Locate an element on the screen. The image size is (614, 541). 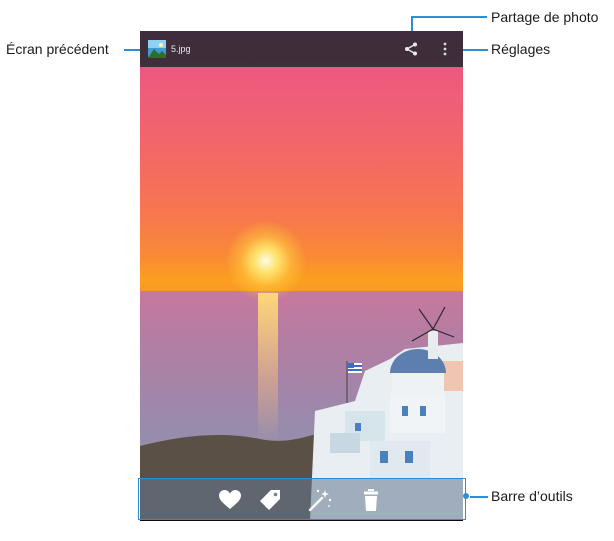
overflow-menu-icon is located at coordinates (445, 49).